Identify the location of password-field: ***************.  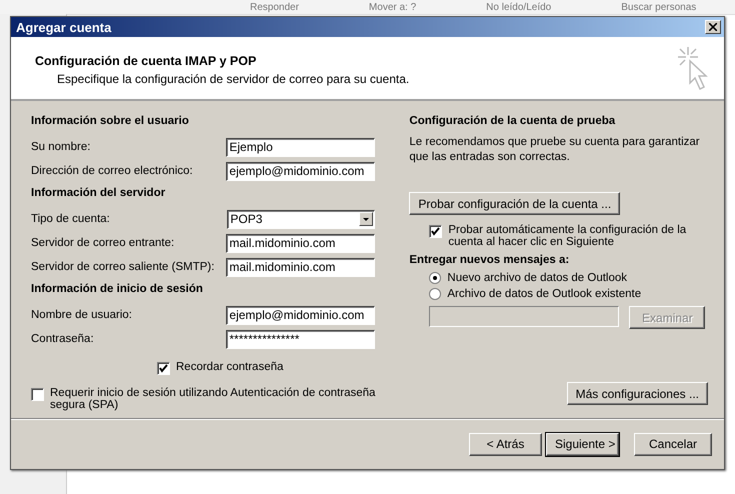
(301, 339).